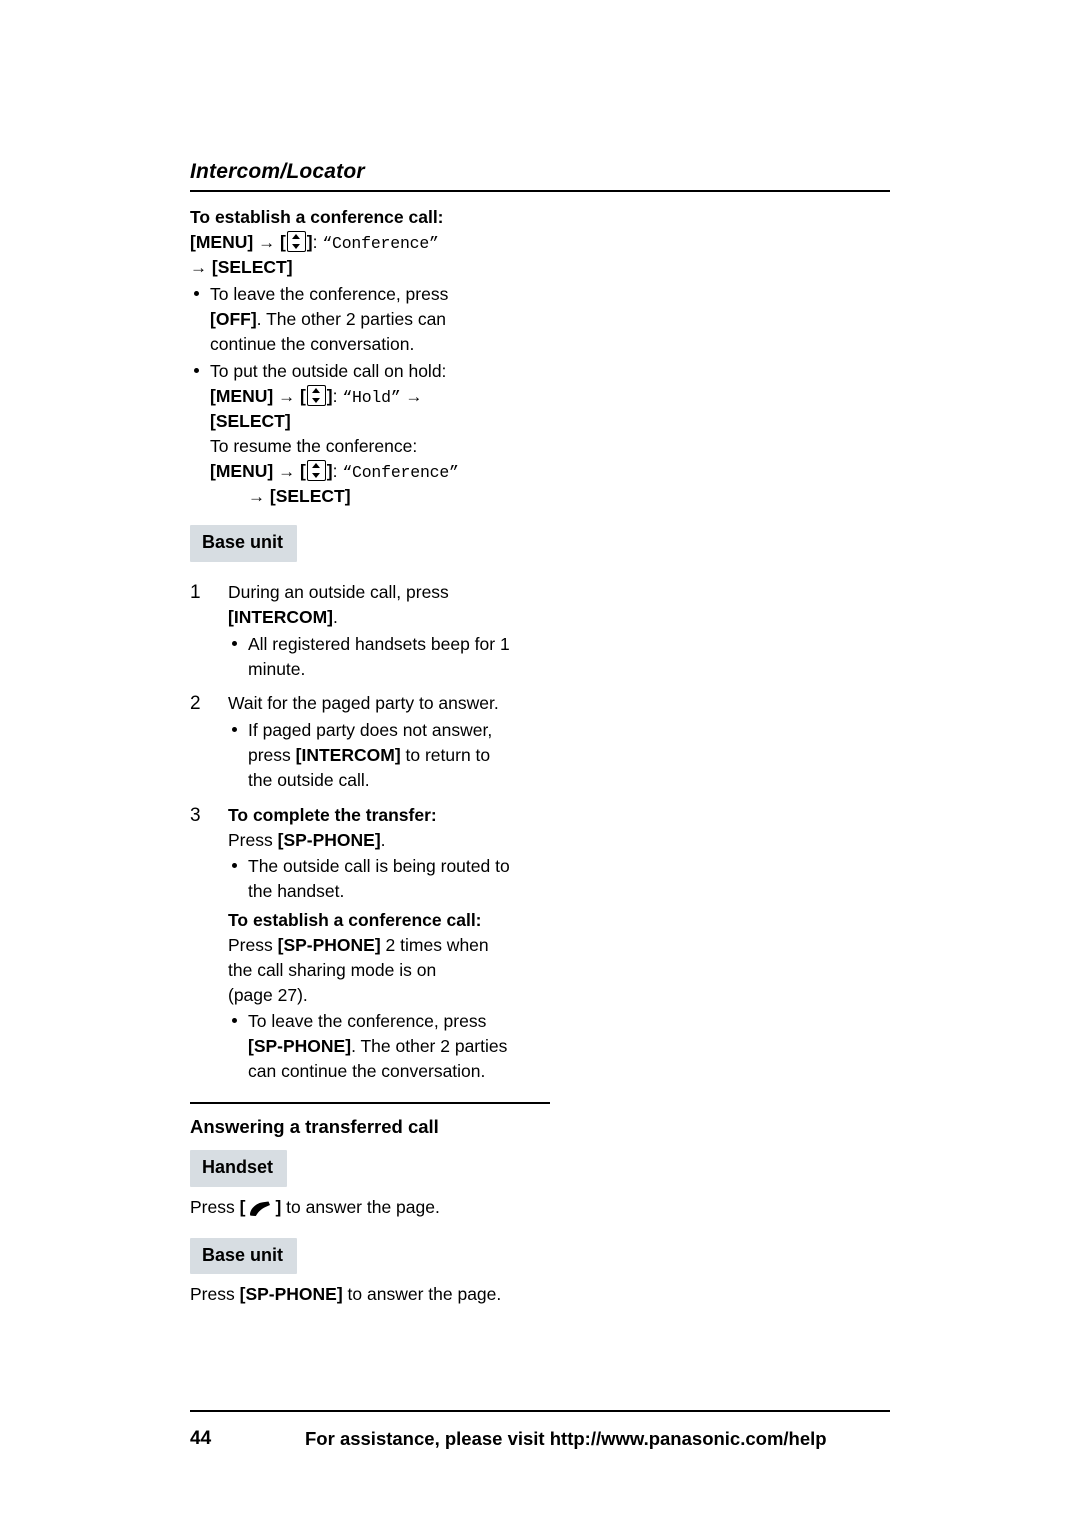  What do you see at coordinates (540, 191) in the screenshot?
I see `header-divider` at bounding box center [540, 191].